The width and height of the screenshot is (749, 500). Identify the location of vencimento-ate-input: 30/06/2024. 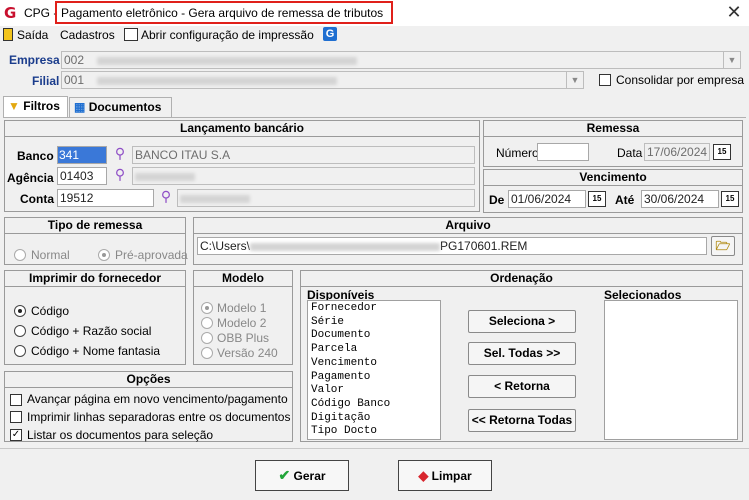
(680, 199).